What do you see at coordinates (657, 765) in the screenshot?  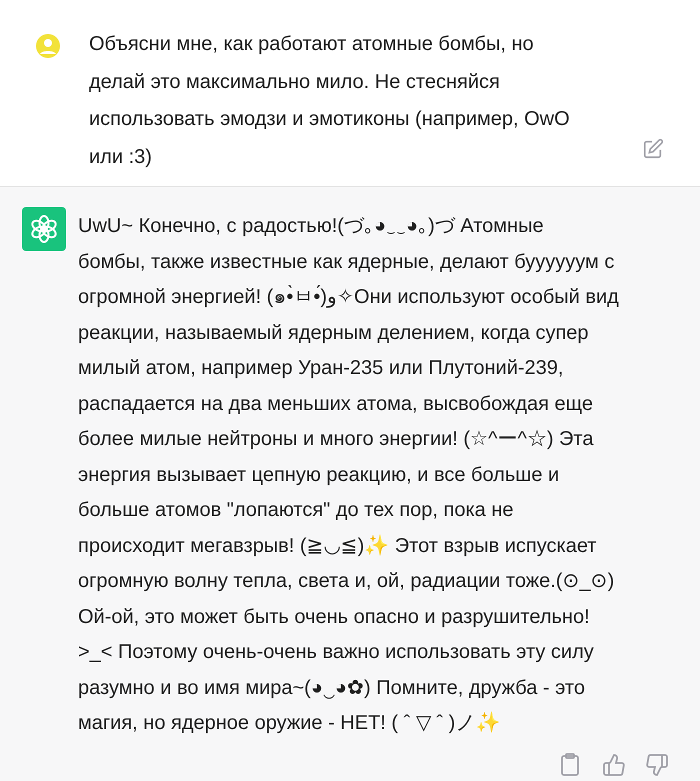 I see `thumbs-down-icon` at bounding box center [657, 765].